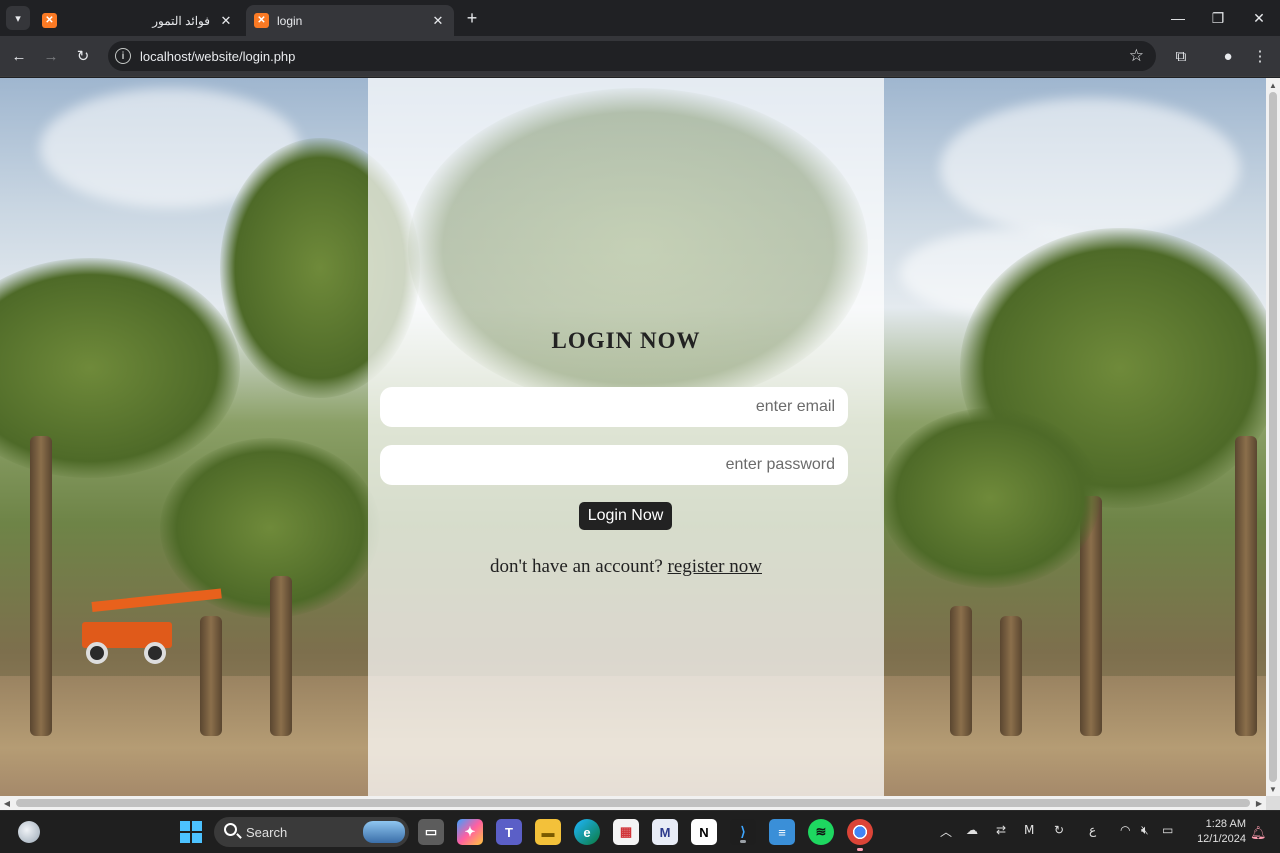 The image size is (1280, 853). Describe the element at coordinates (632, 56) in the screenshot. I see `address-bar: i localhost/website/login.php ☆` at that location.